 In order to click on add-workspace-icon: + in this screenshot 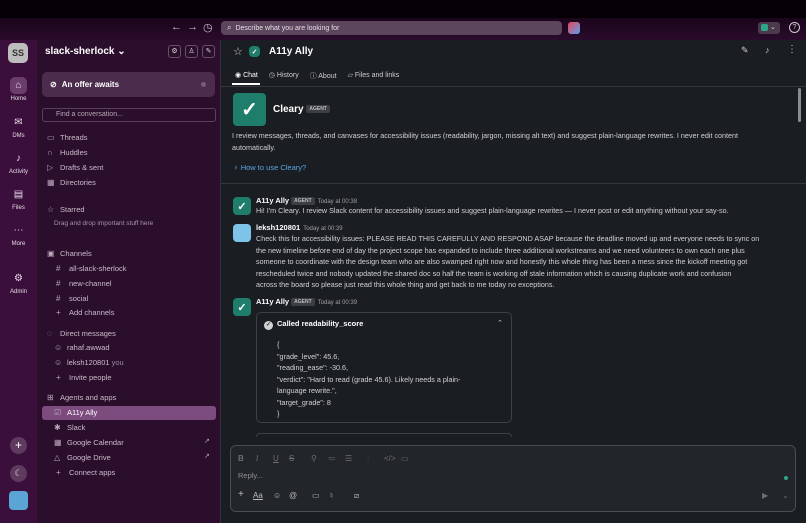, I will do `click(18, 445)`.